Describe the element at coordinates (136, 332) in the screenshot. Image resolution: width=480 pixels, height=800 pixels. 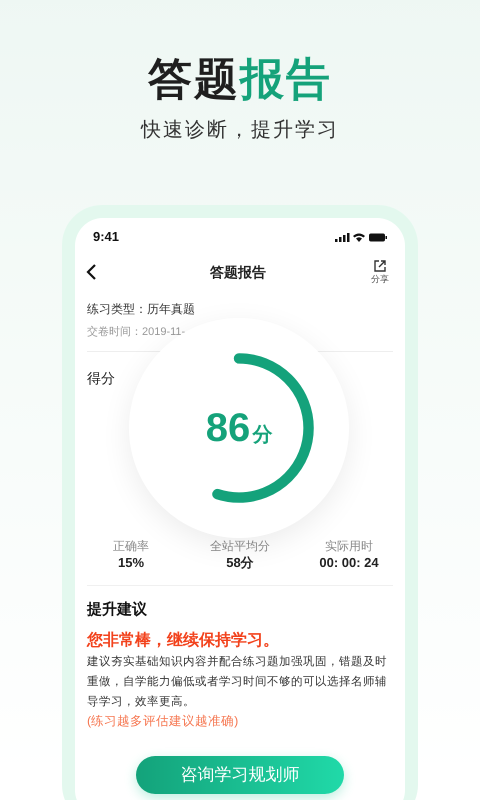
I see `submit-time: 交卷时间：2019-11-` at that location.